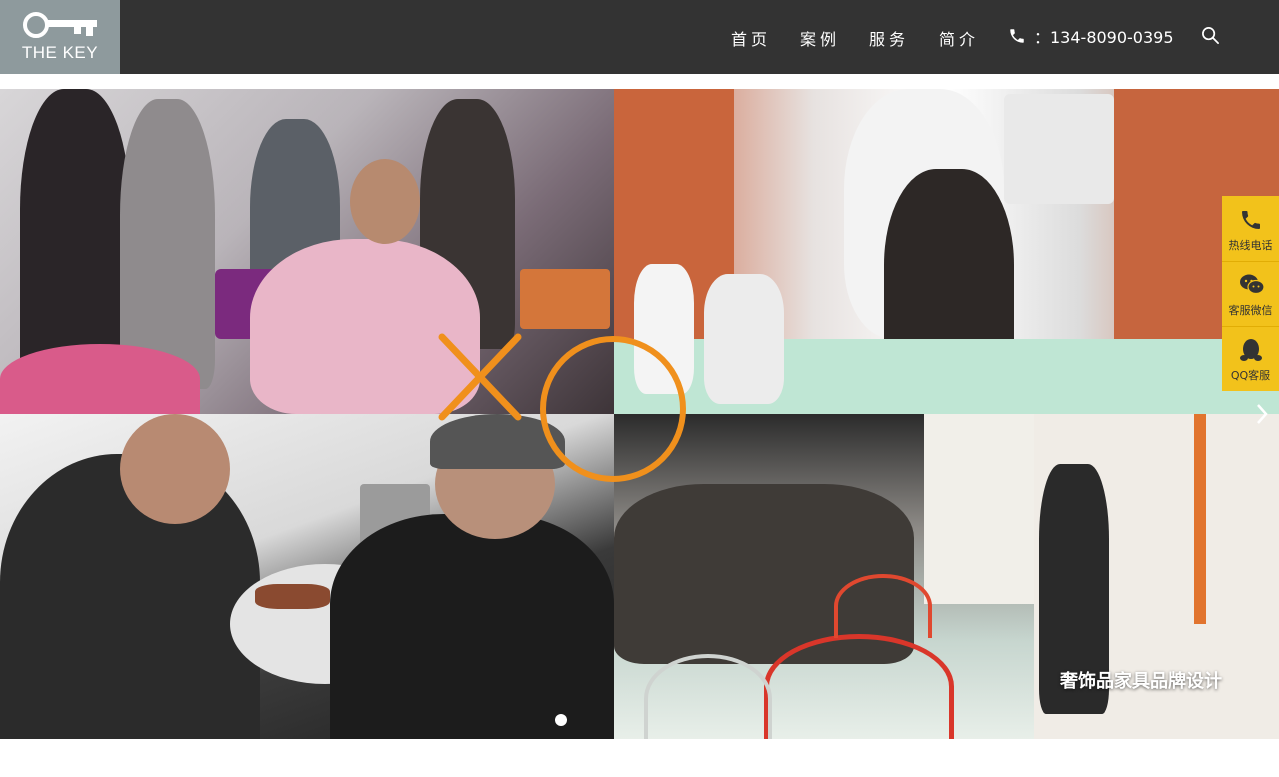 Image resolution: width=1279 pixels, height=777 pixels. What do you see at coordinates (1250, 310) in the screenshot?
I see `wechat-label: 客服微信` at bounding box center [1250, 310].